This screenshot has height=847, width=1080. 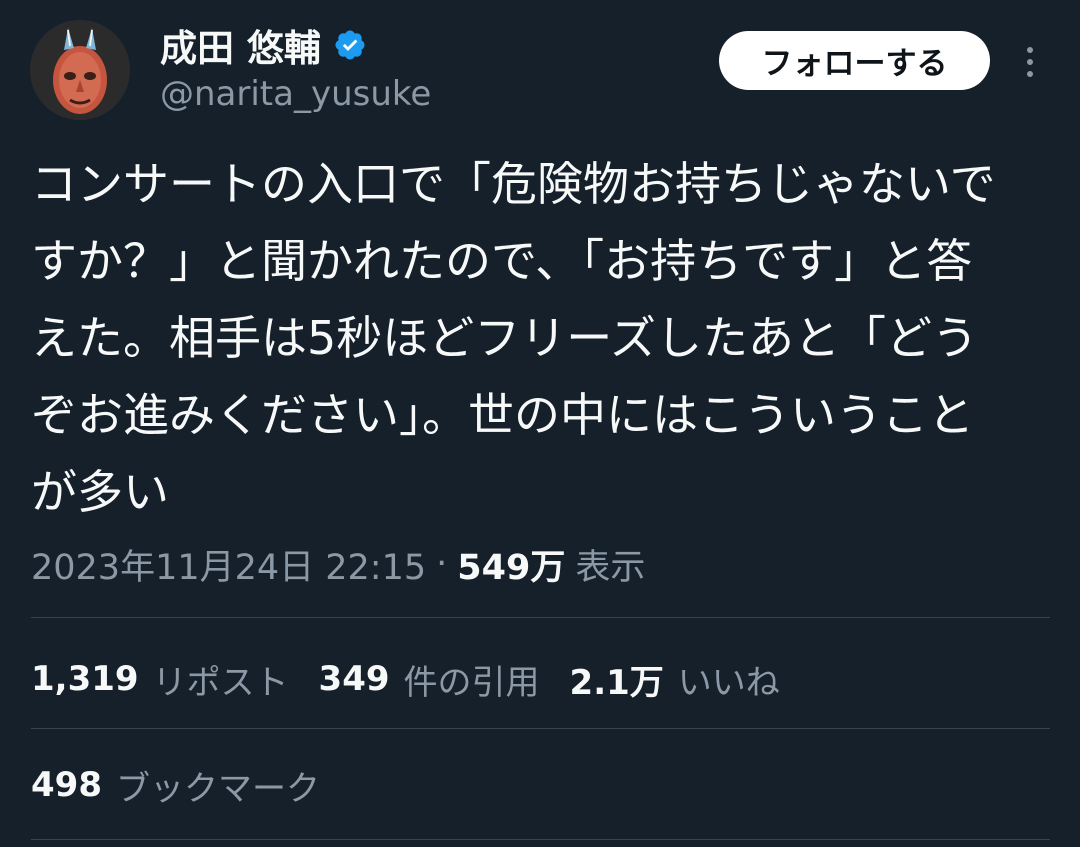 I want to click on likes-label: いいね, so click(x=728, y=682).